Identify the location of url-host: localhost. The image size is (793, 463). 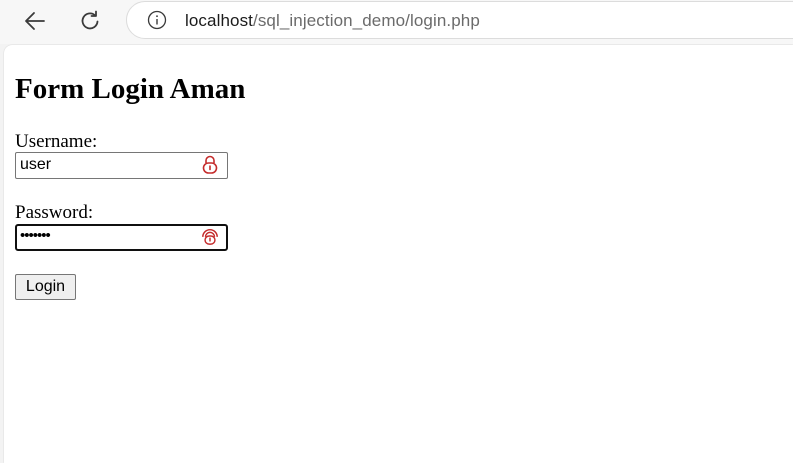
(219, 20).